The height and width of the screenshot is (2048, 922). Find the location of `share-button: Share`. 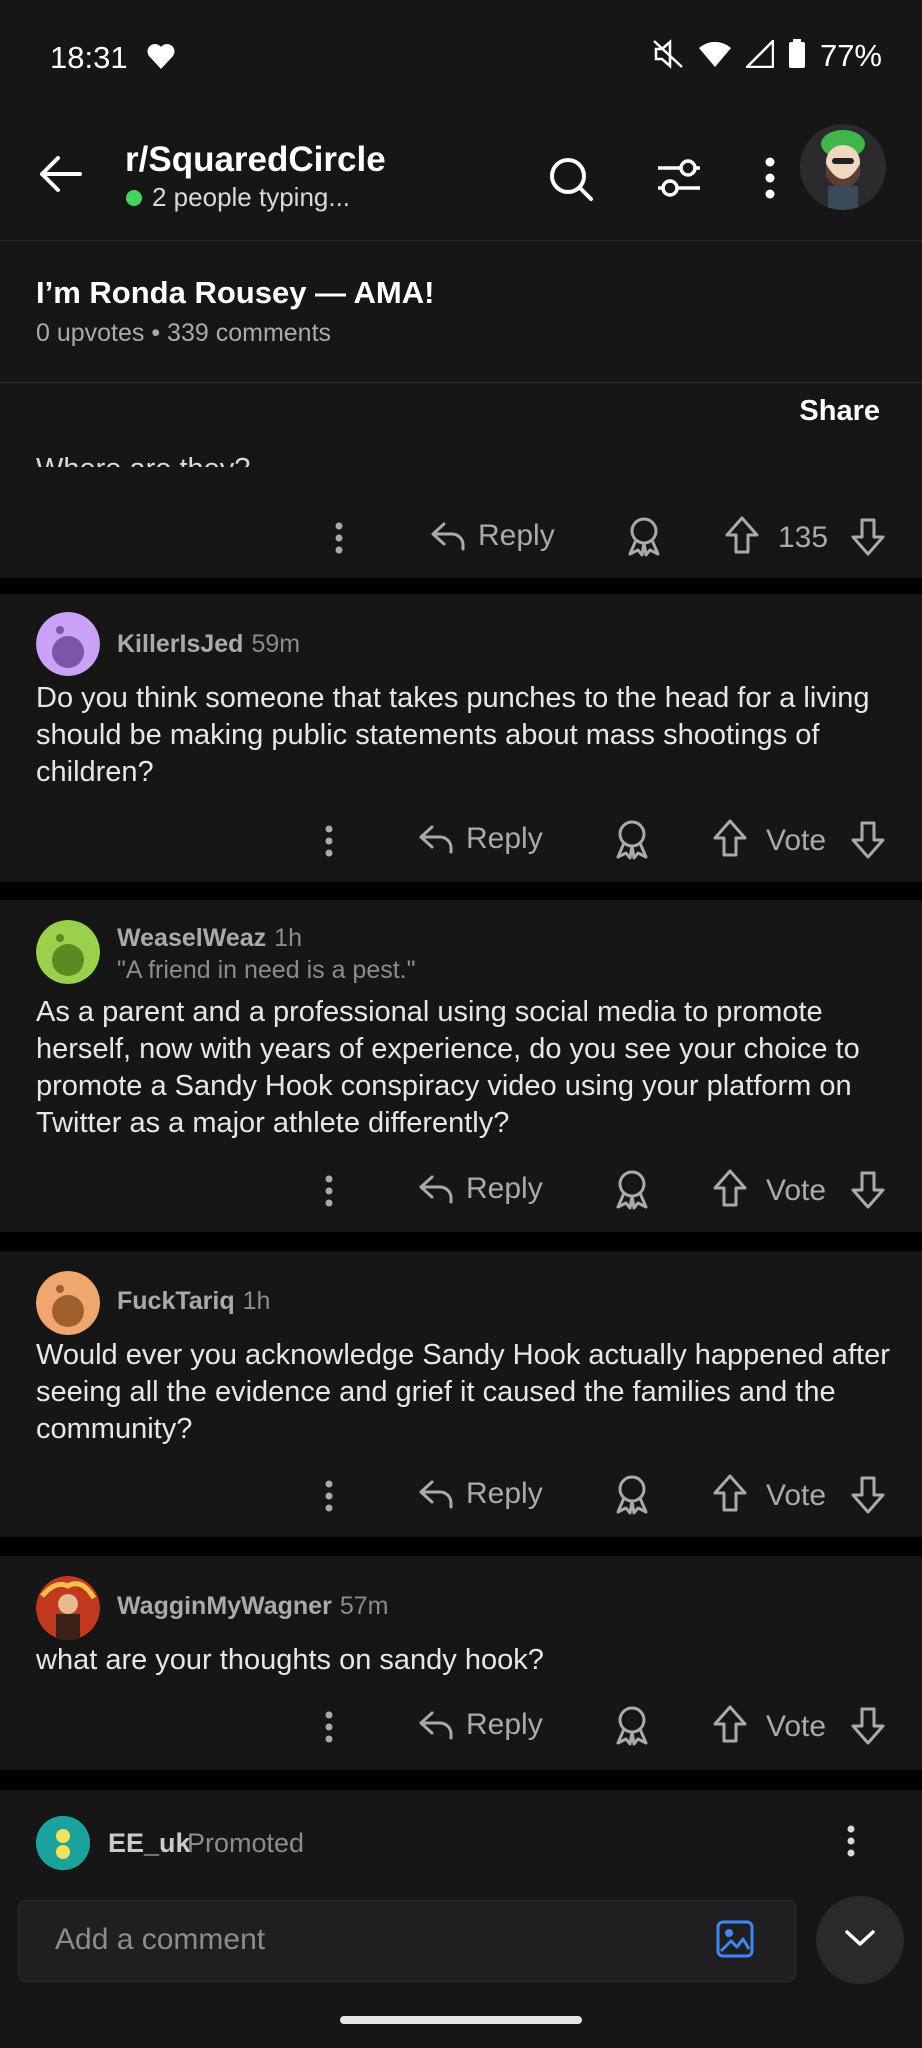

share-button: Share is located at coordinates (839, 411).